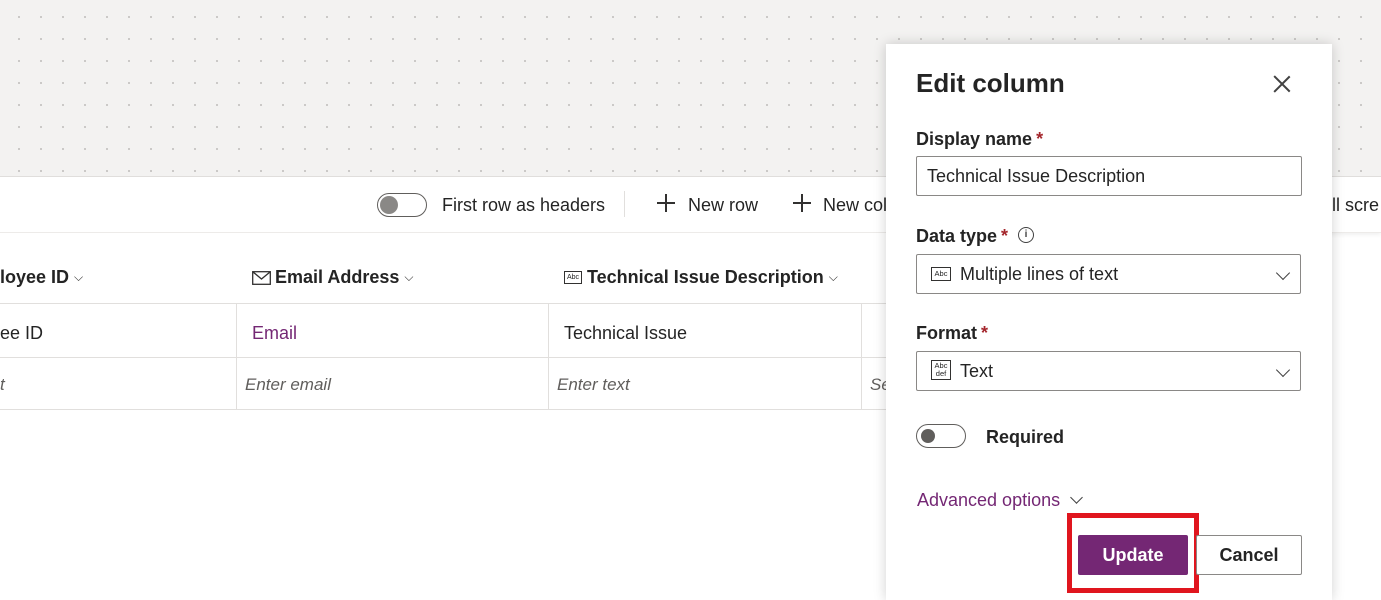 This screenshot has height=600, width=1381. I want to click on format-select: Abc def Text, so click(1108, 371).